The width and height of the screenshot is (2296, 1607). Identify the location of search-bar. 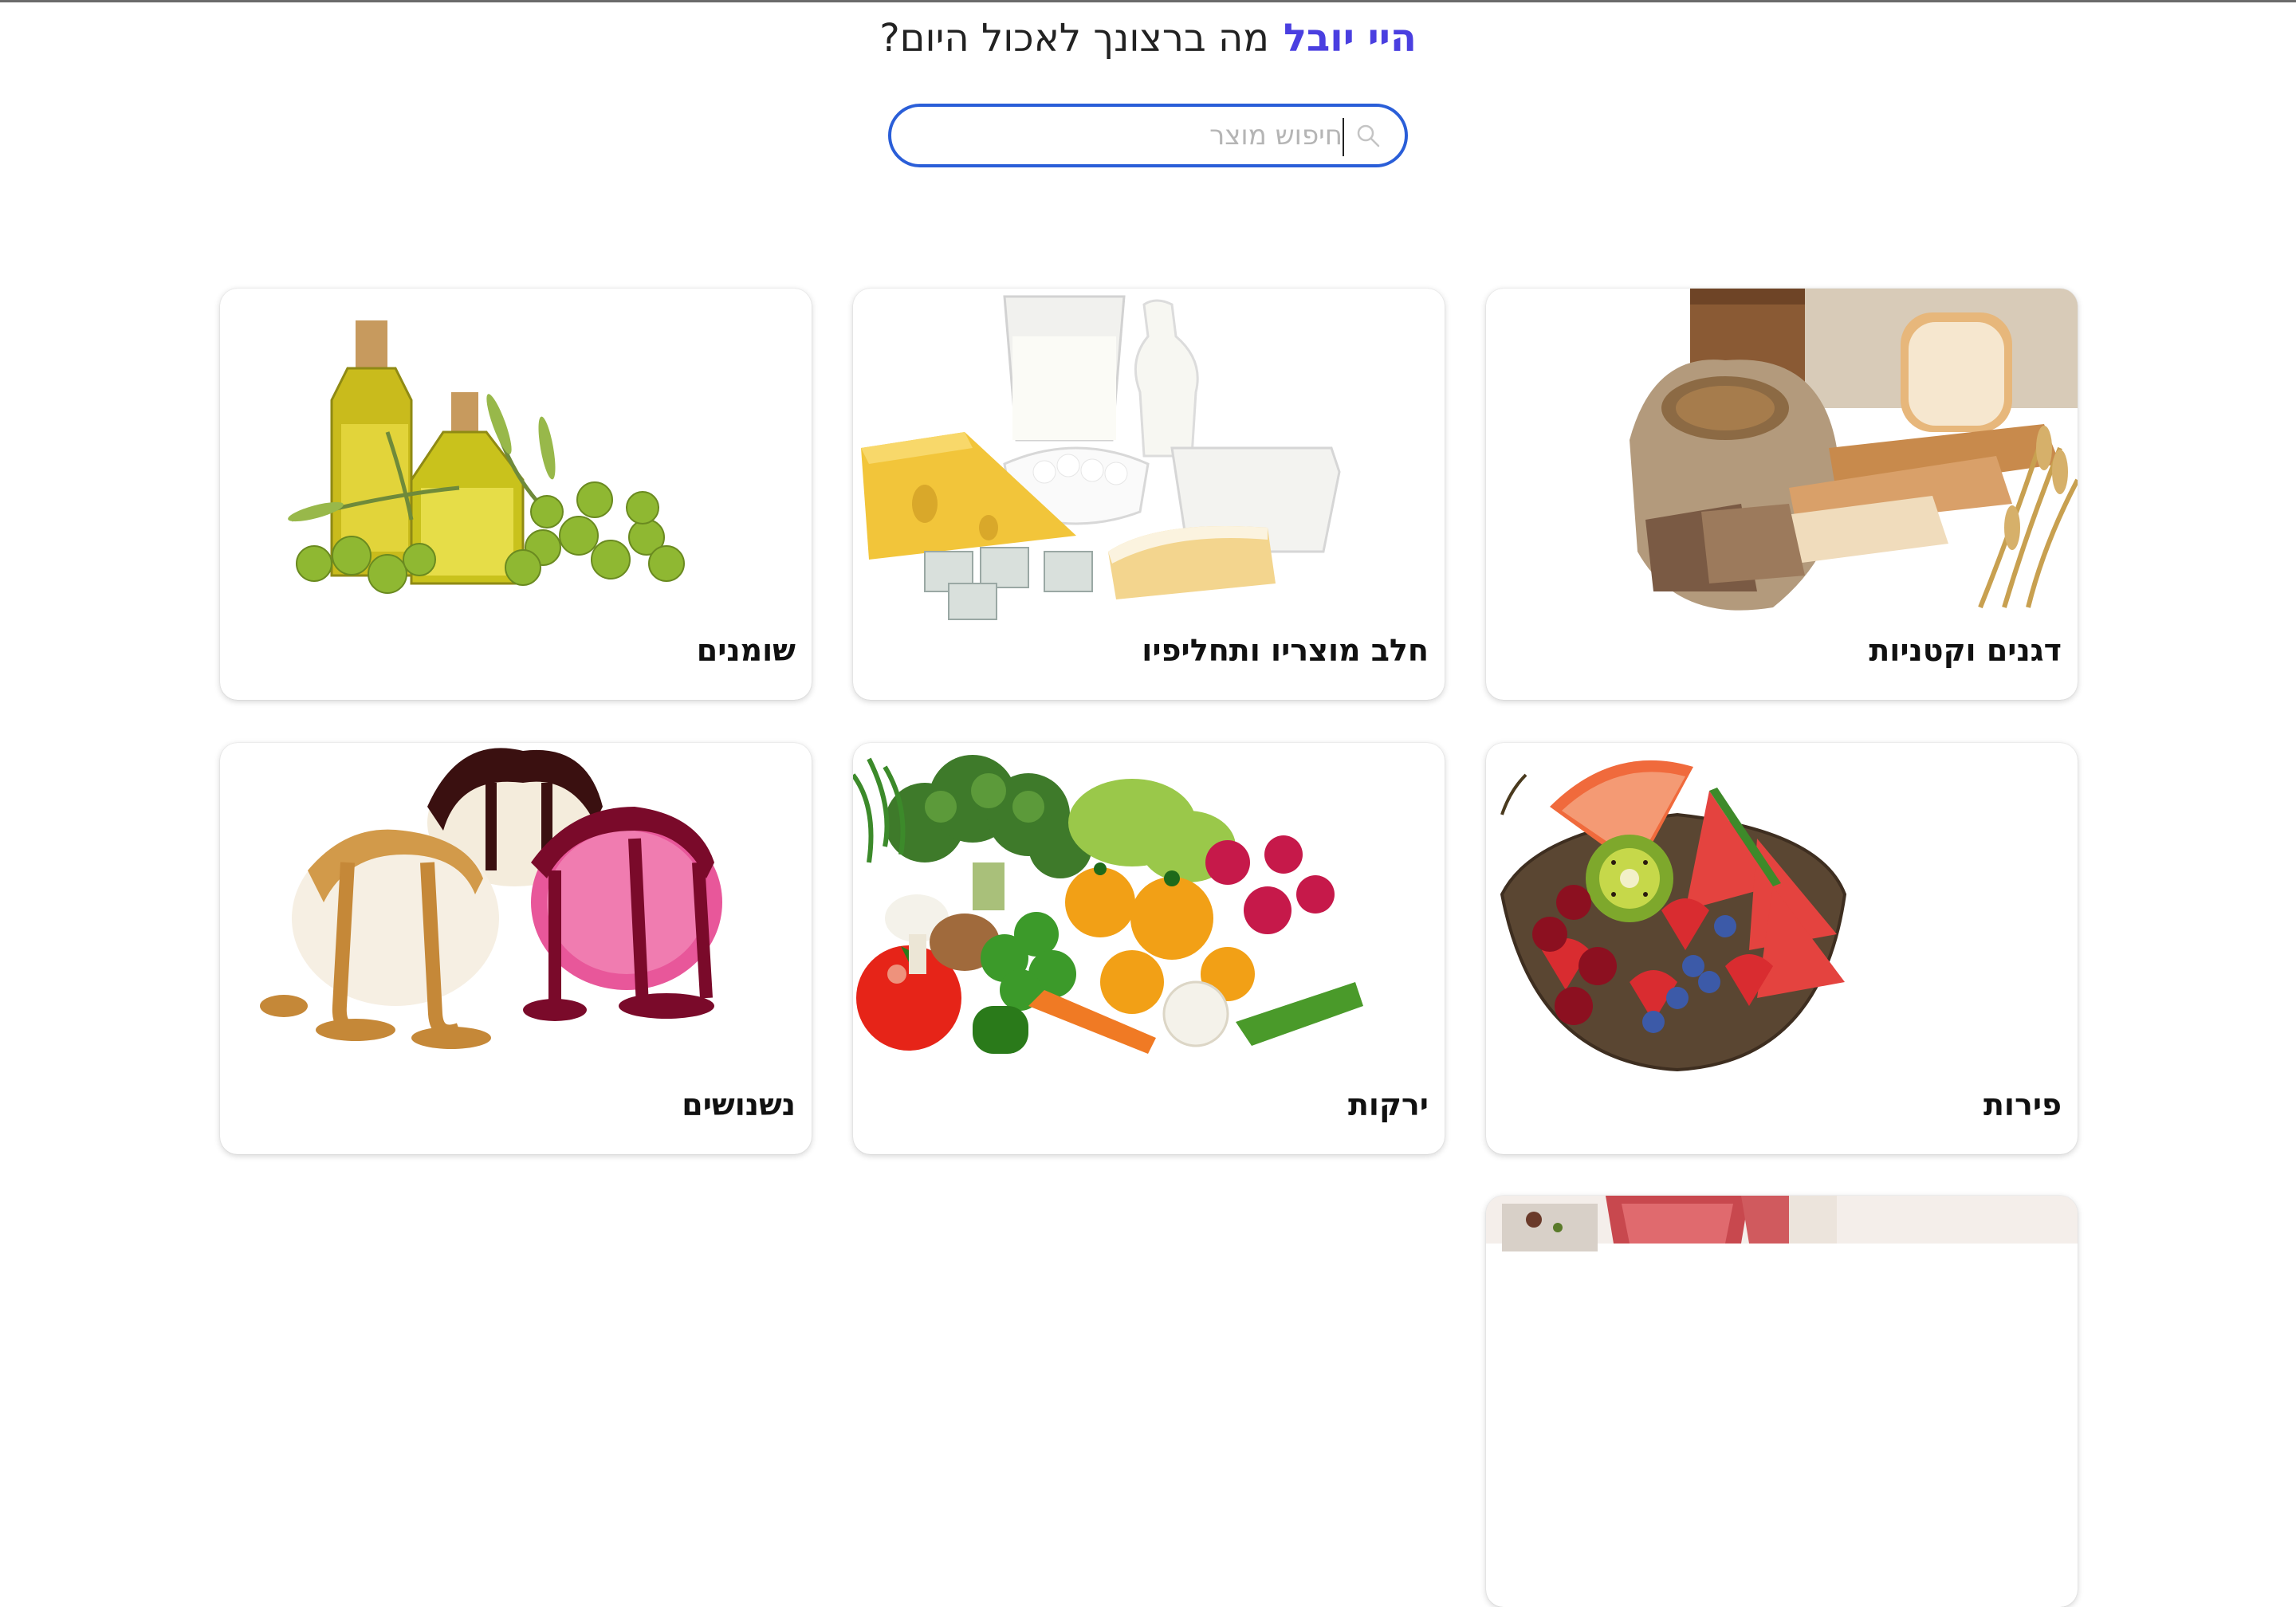
(1148, 135).